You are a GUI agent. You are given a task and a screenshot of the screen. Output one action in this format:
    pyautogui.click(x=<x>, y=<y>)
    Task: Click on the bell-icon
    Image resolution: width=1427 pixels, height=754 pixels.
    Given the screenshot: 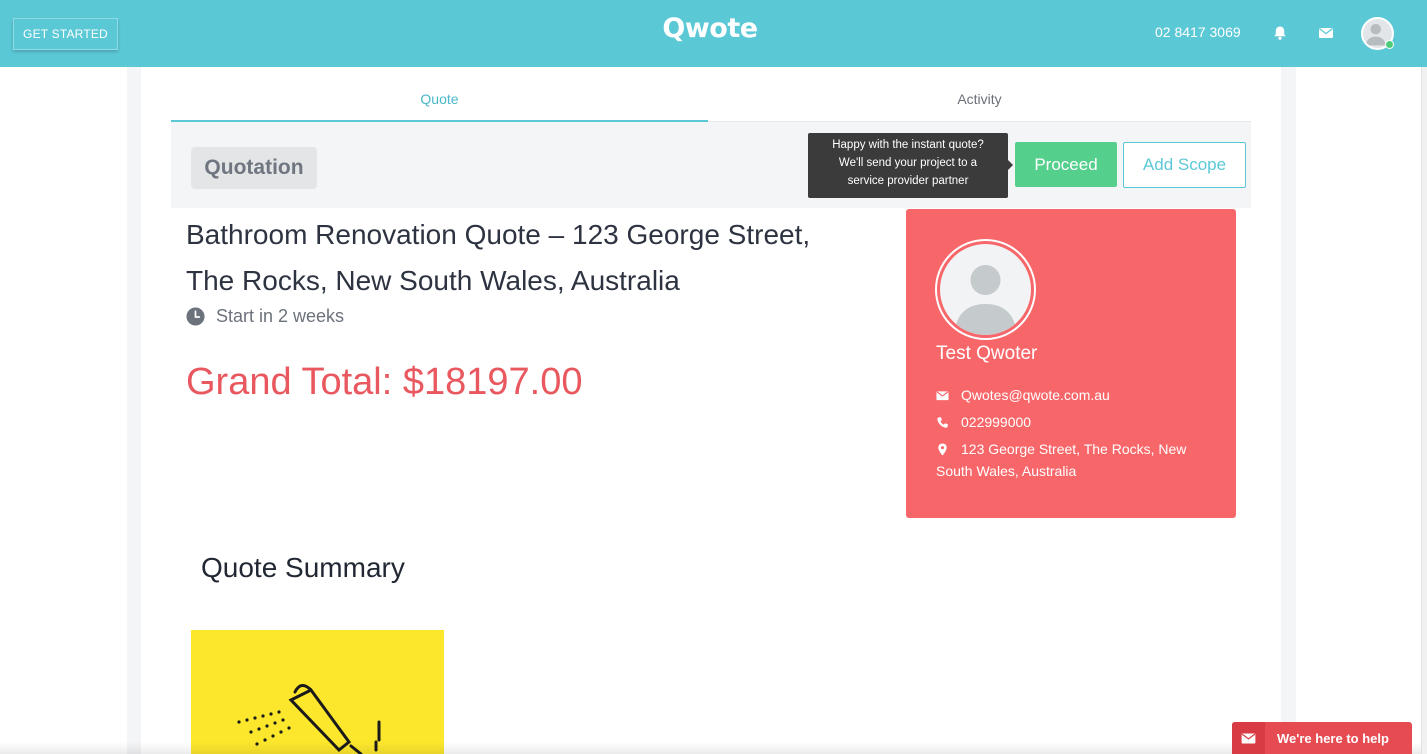 What is the action you would take?
    pyautogui.click(x=1280, y=33)
    